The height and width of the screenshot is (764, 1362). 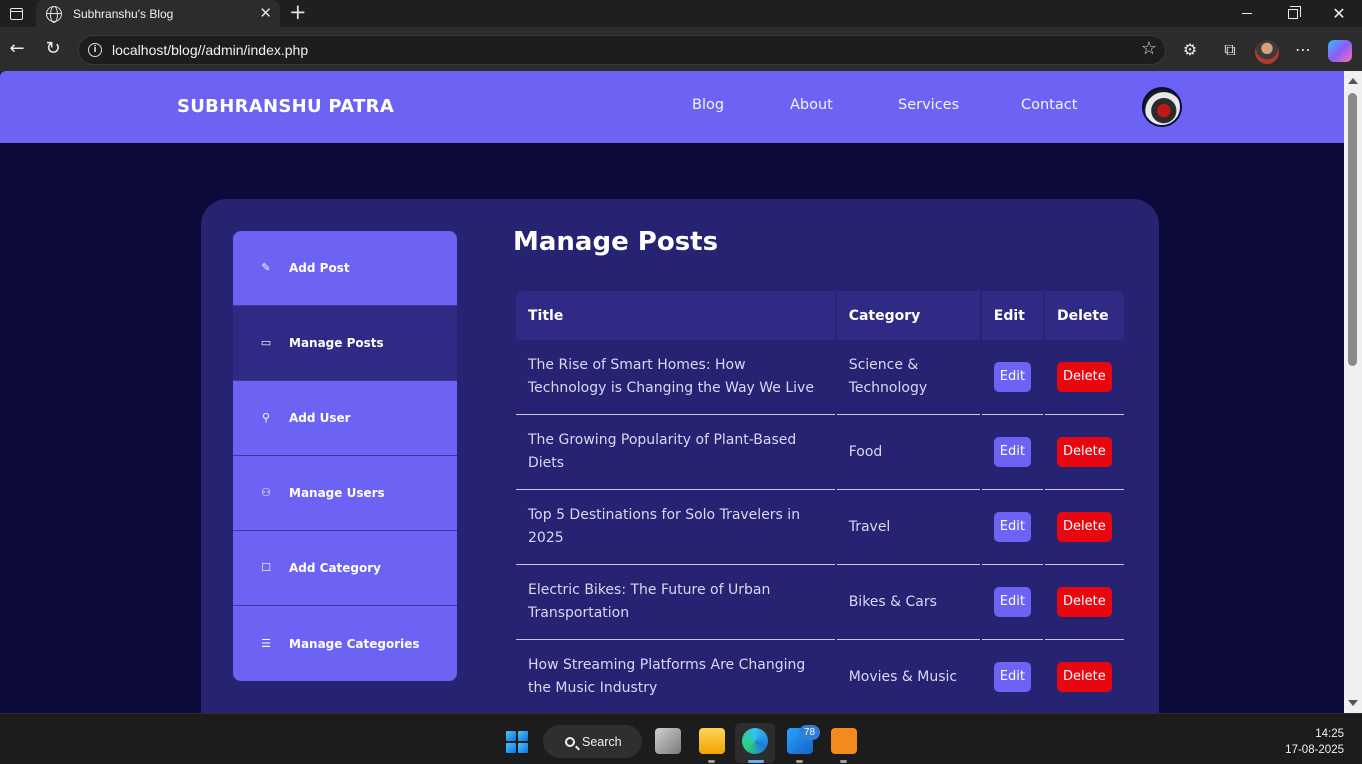 What do you see at coordinates (908, 527) in the screenshot?
I see `post-category: Travel` at bounding box center [908, 527].